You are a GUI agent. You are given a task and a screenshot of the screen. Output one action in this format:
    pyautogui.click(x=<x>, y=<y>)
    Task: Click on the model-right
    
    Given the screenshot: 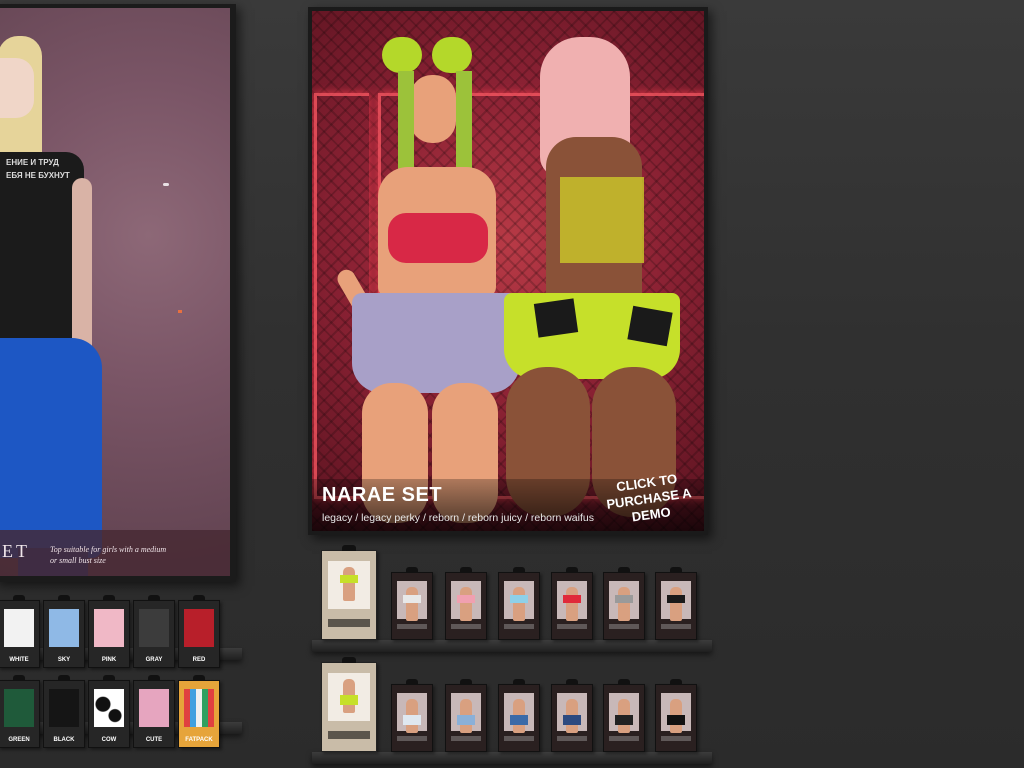 What is the action you would take?
    pyautogui.click(x=602, y=277)
    